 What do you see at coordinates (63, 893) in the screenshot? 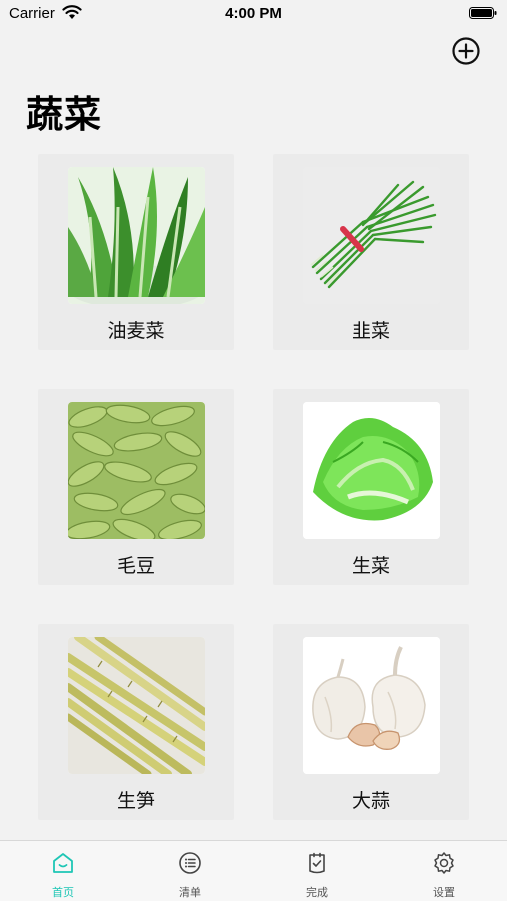
I see `tab-label: 首页` at bounding box center [63, 893].